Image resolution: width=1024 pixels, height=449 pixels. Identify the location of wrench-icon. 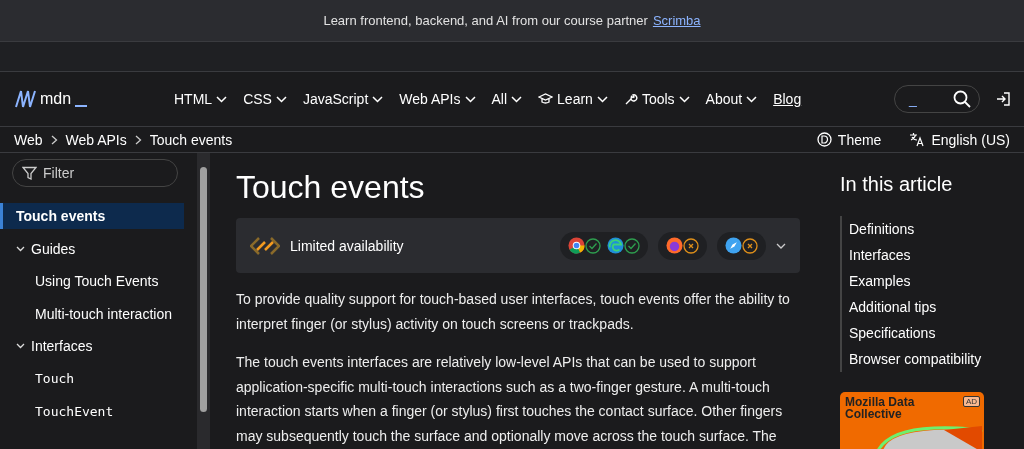
(630, 99).